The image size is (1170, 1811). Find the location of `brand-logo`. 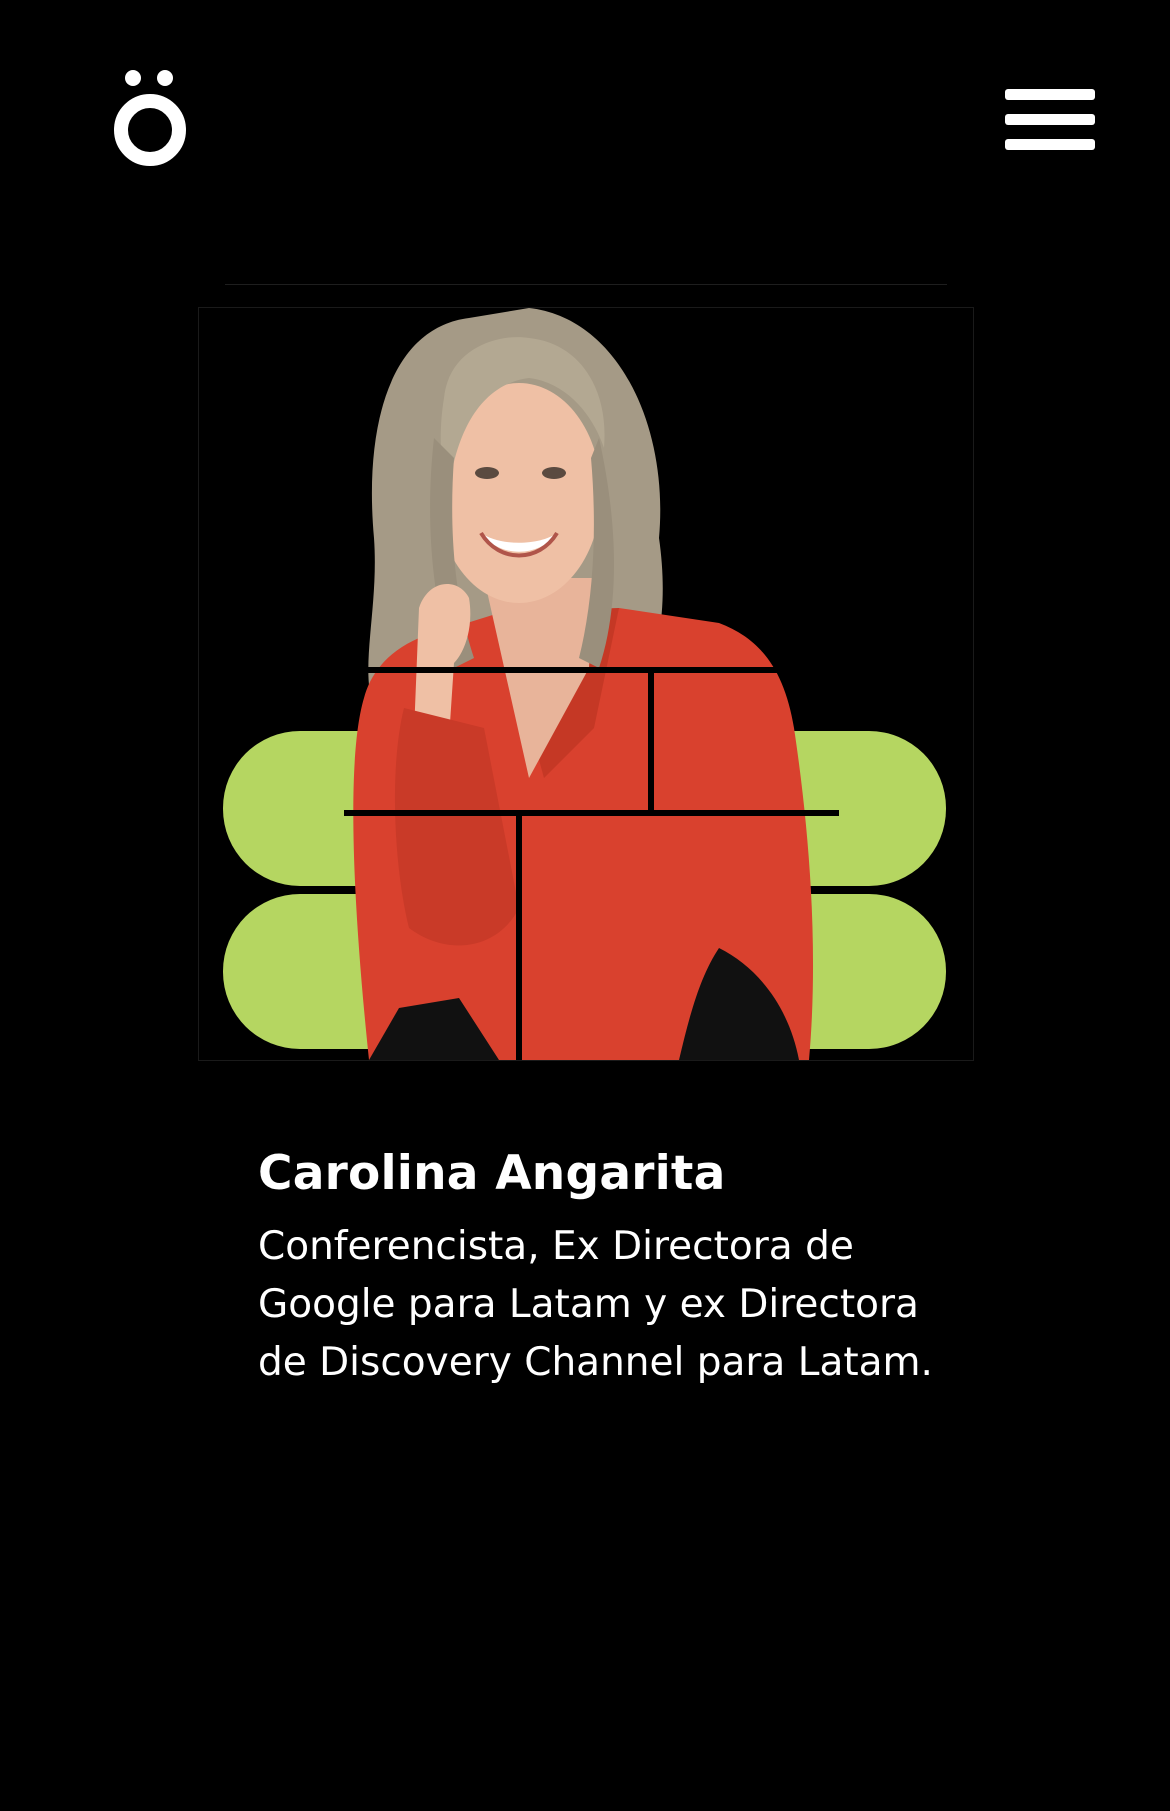

brand-logo is located at coordinates (150, 117).